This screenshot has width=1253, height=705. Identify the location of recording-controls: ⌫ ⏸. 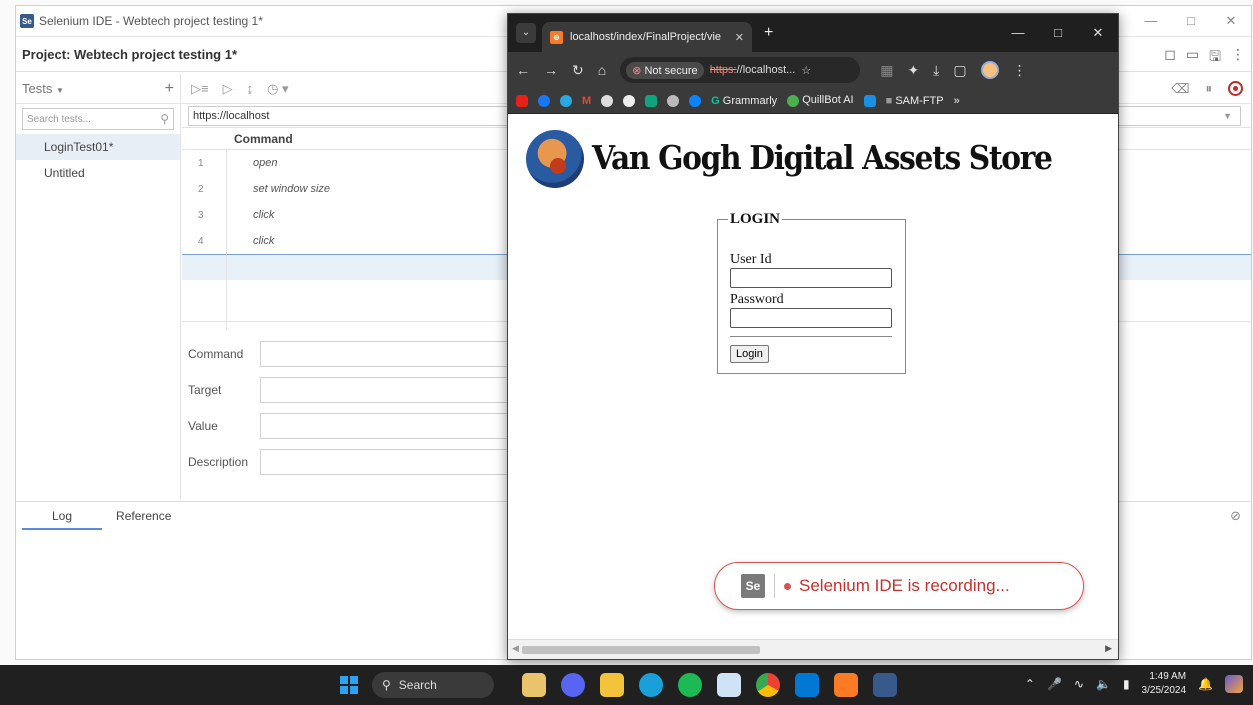
(1207, 89).